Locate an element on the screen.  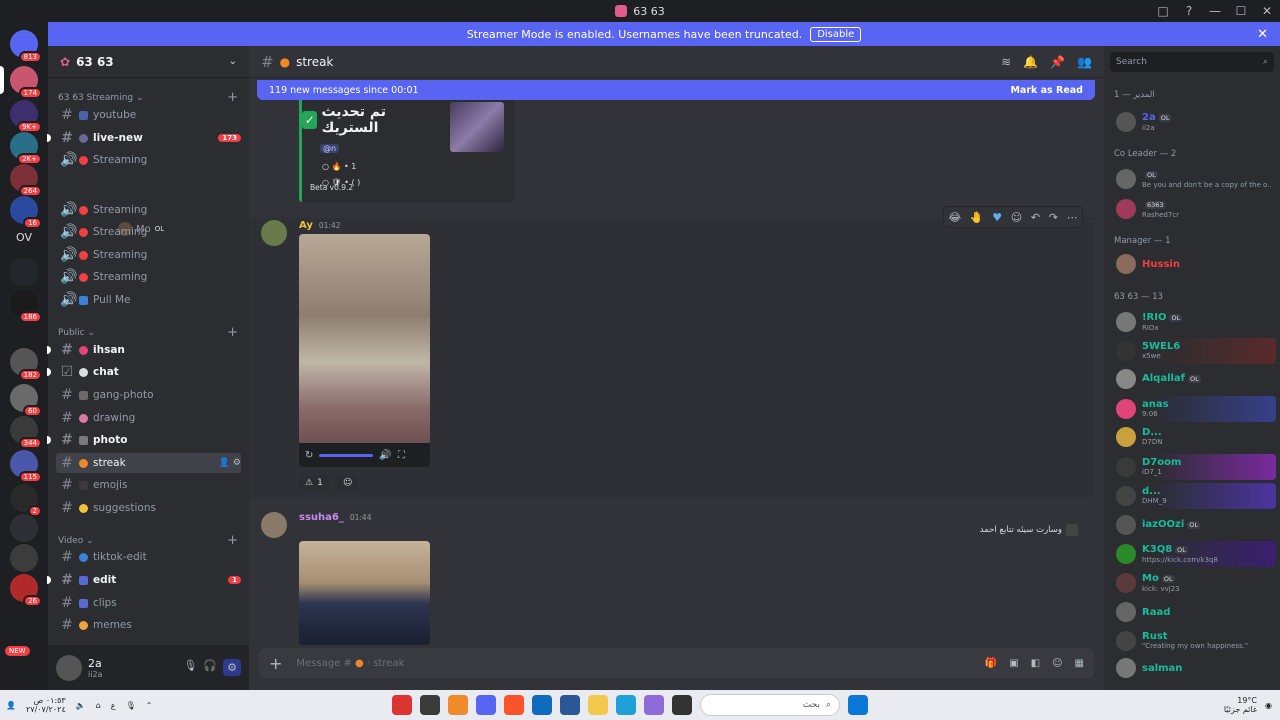
member-item: d... DHM_9 is located at coordinates (1195, 496).